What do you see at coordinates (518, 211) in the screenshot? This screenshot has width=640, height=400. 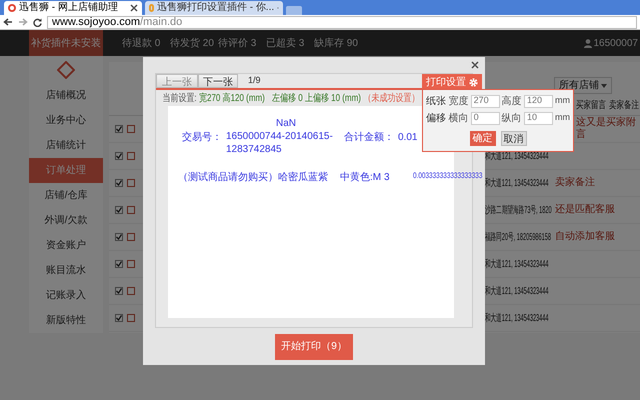 I see `address-text: 沙路二期望海路73号, 1820` at bounding box center [518, 211].